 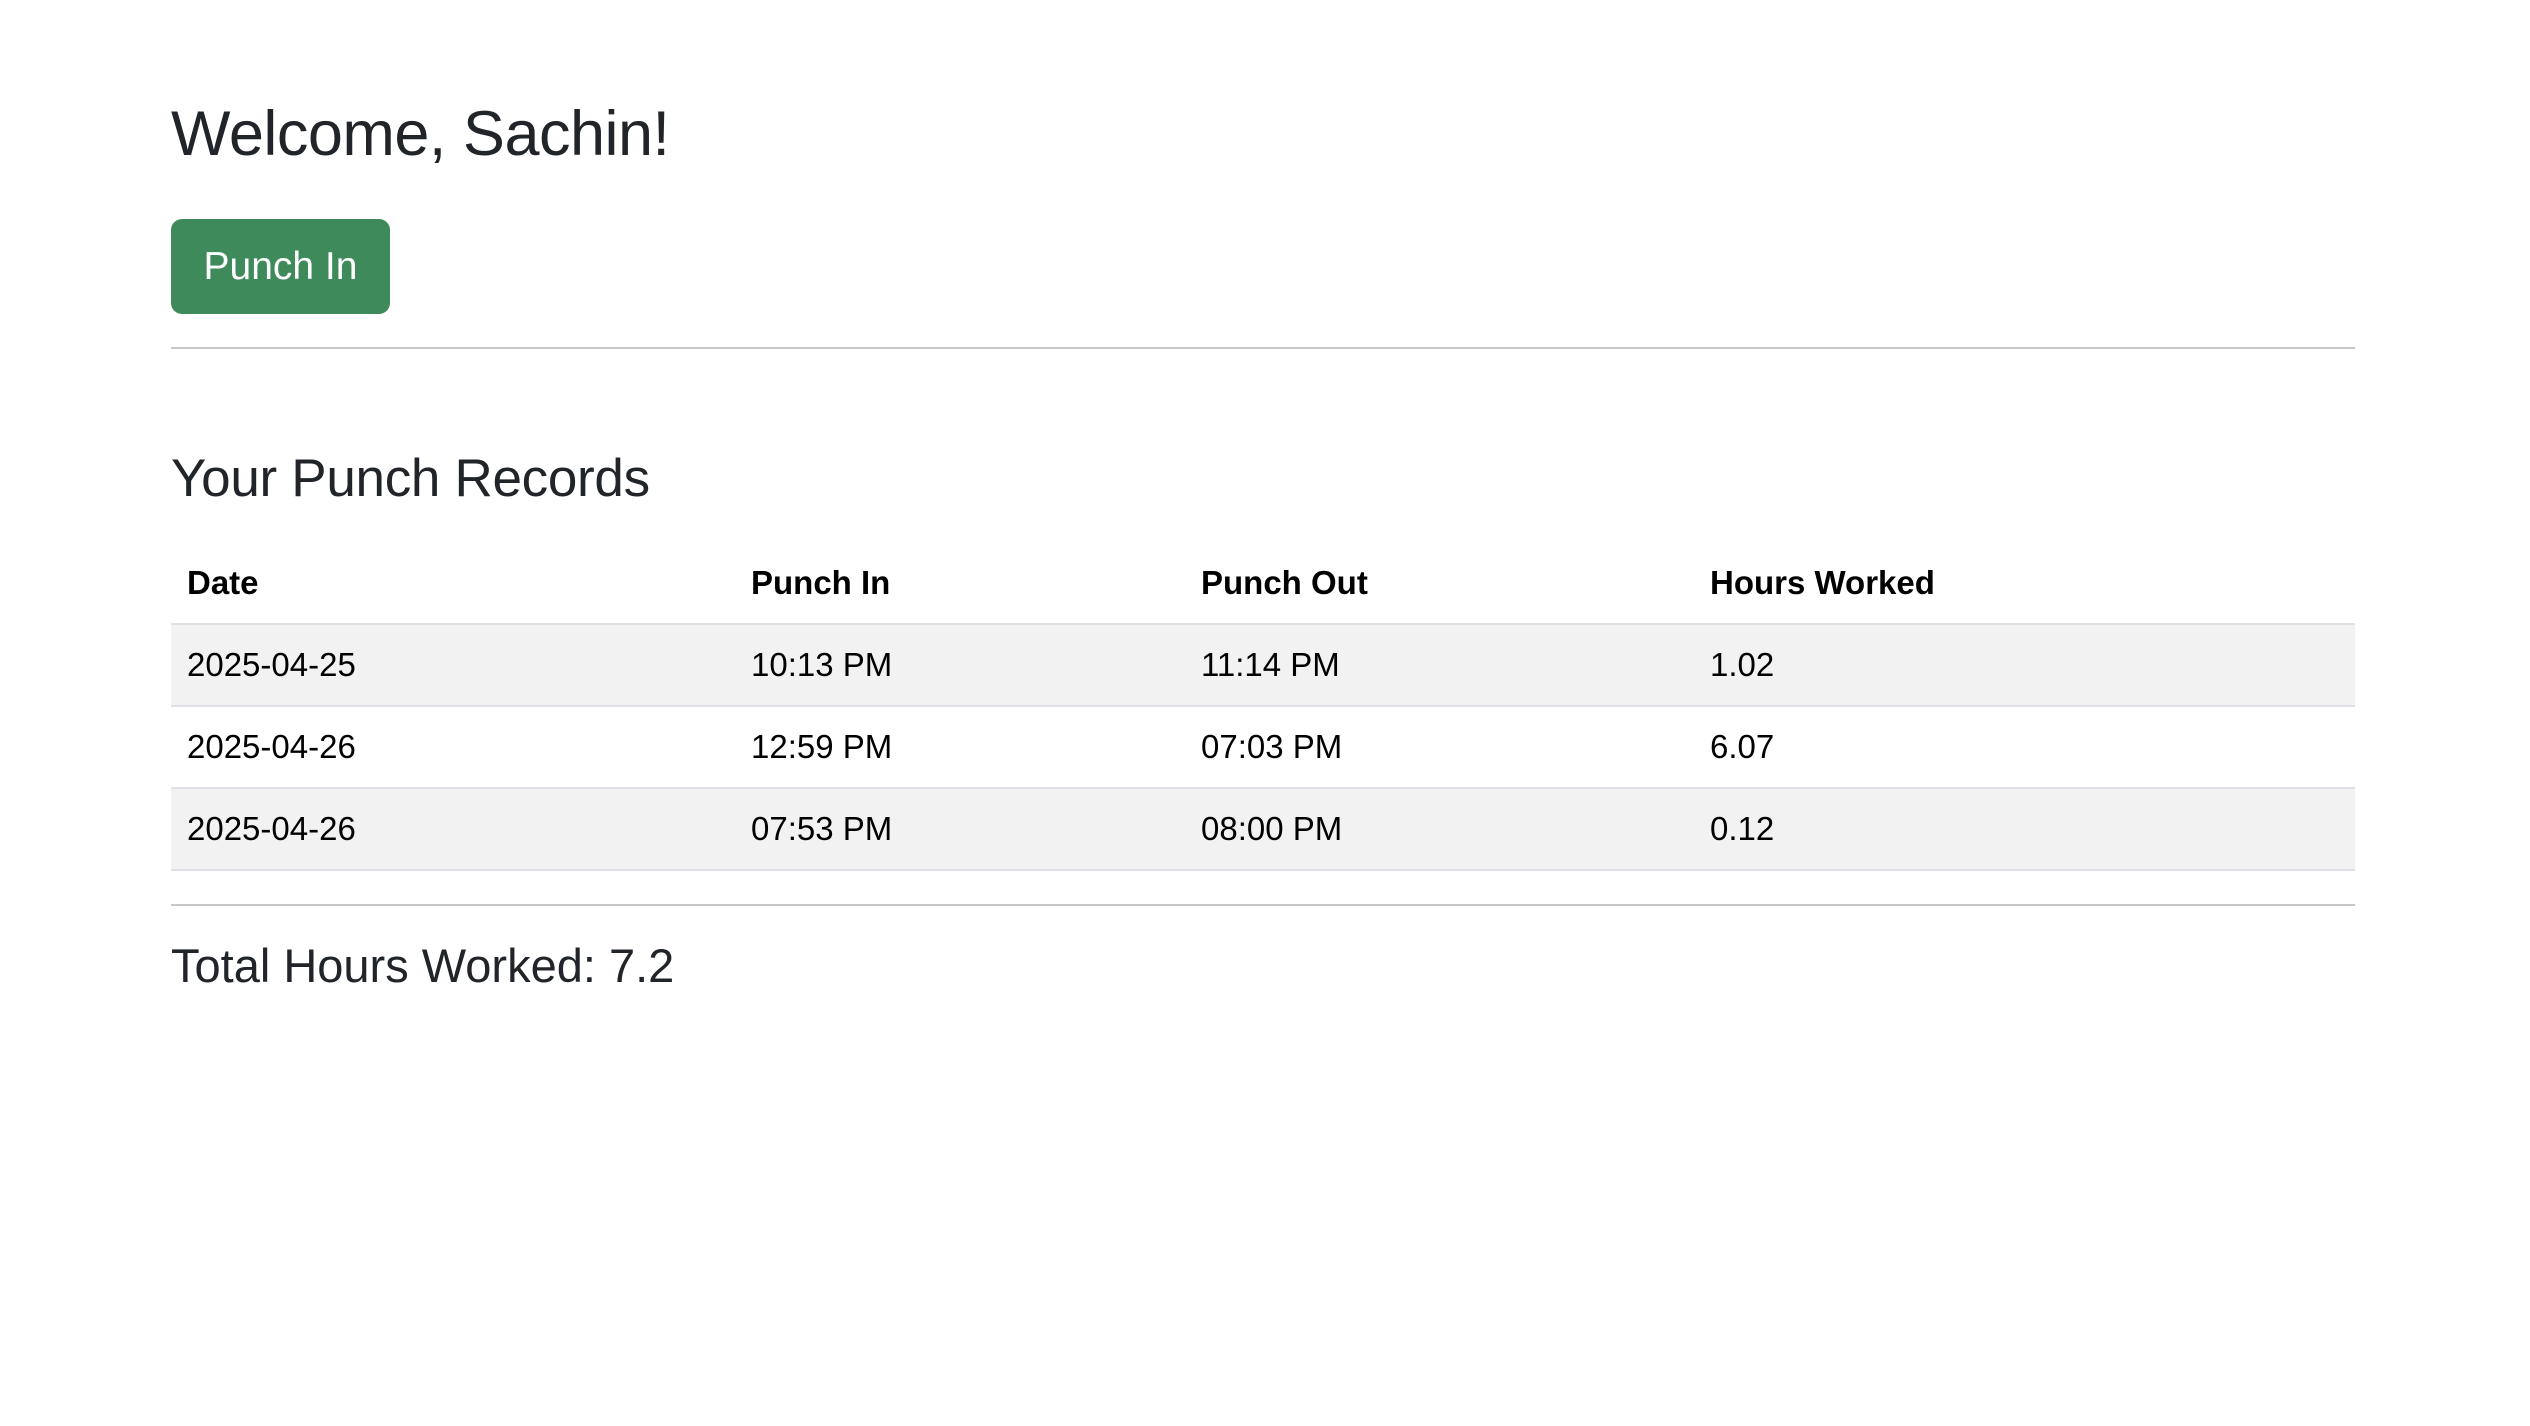 I want to click on cell-punch-in: 10:13 PM, so click(x=822, y=664).